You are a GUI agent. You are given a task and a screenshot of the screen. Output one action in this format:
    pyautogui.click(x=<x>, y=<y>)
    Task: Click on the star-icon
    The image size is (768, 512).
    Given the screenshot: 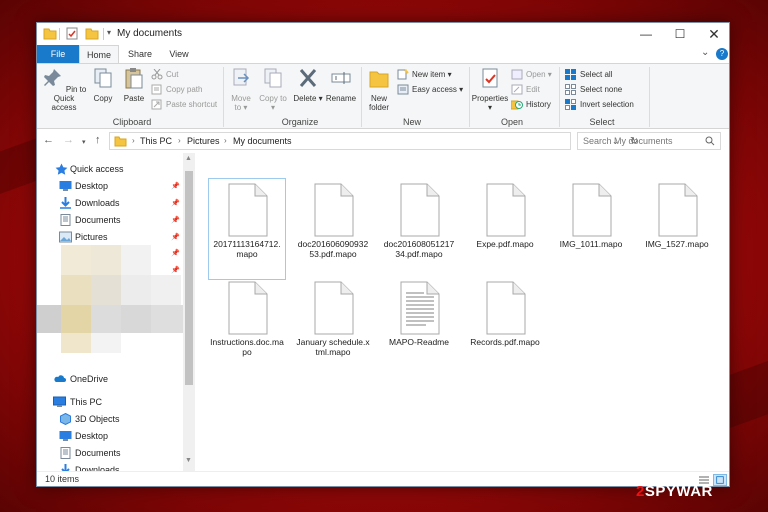 What is the action you would take?
    pyautogui.click(x=61, y=169)
    